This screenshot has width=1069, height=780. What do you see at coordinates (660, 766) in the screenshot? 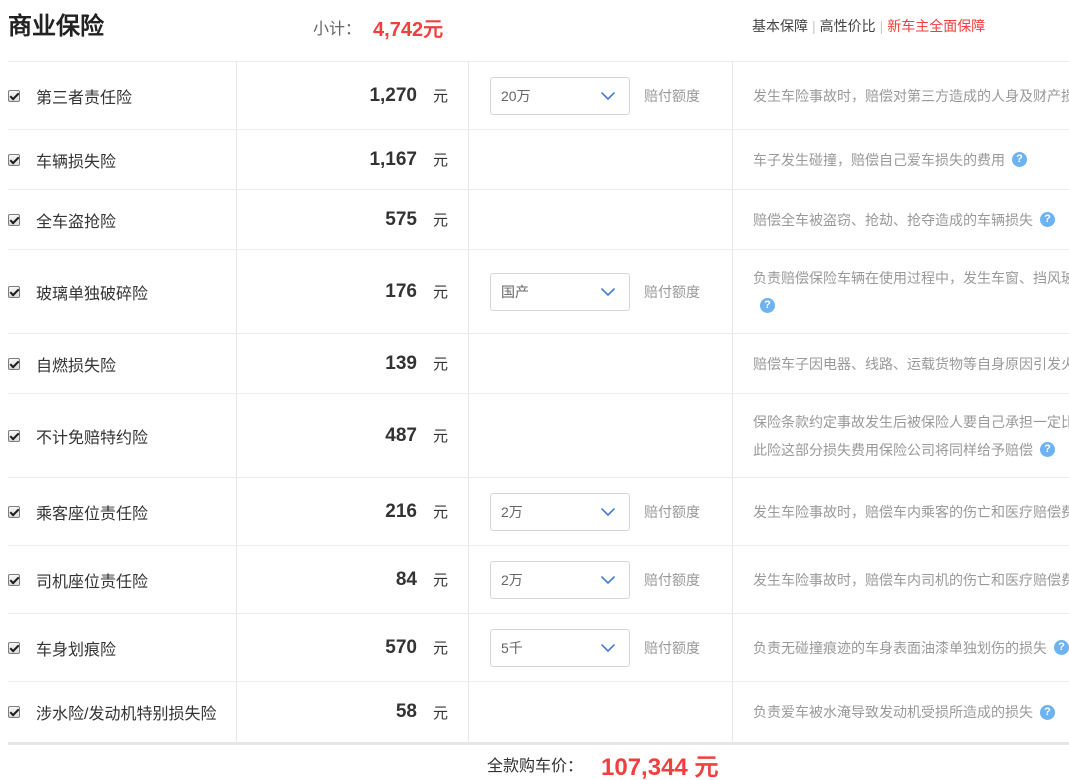
I see `total-price-value: 107,344 元` at bounding box center [660, 766].